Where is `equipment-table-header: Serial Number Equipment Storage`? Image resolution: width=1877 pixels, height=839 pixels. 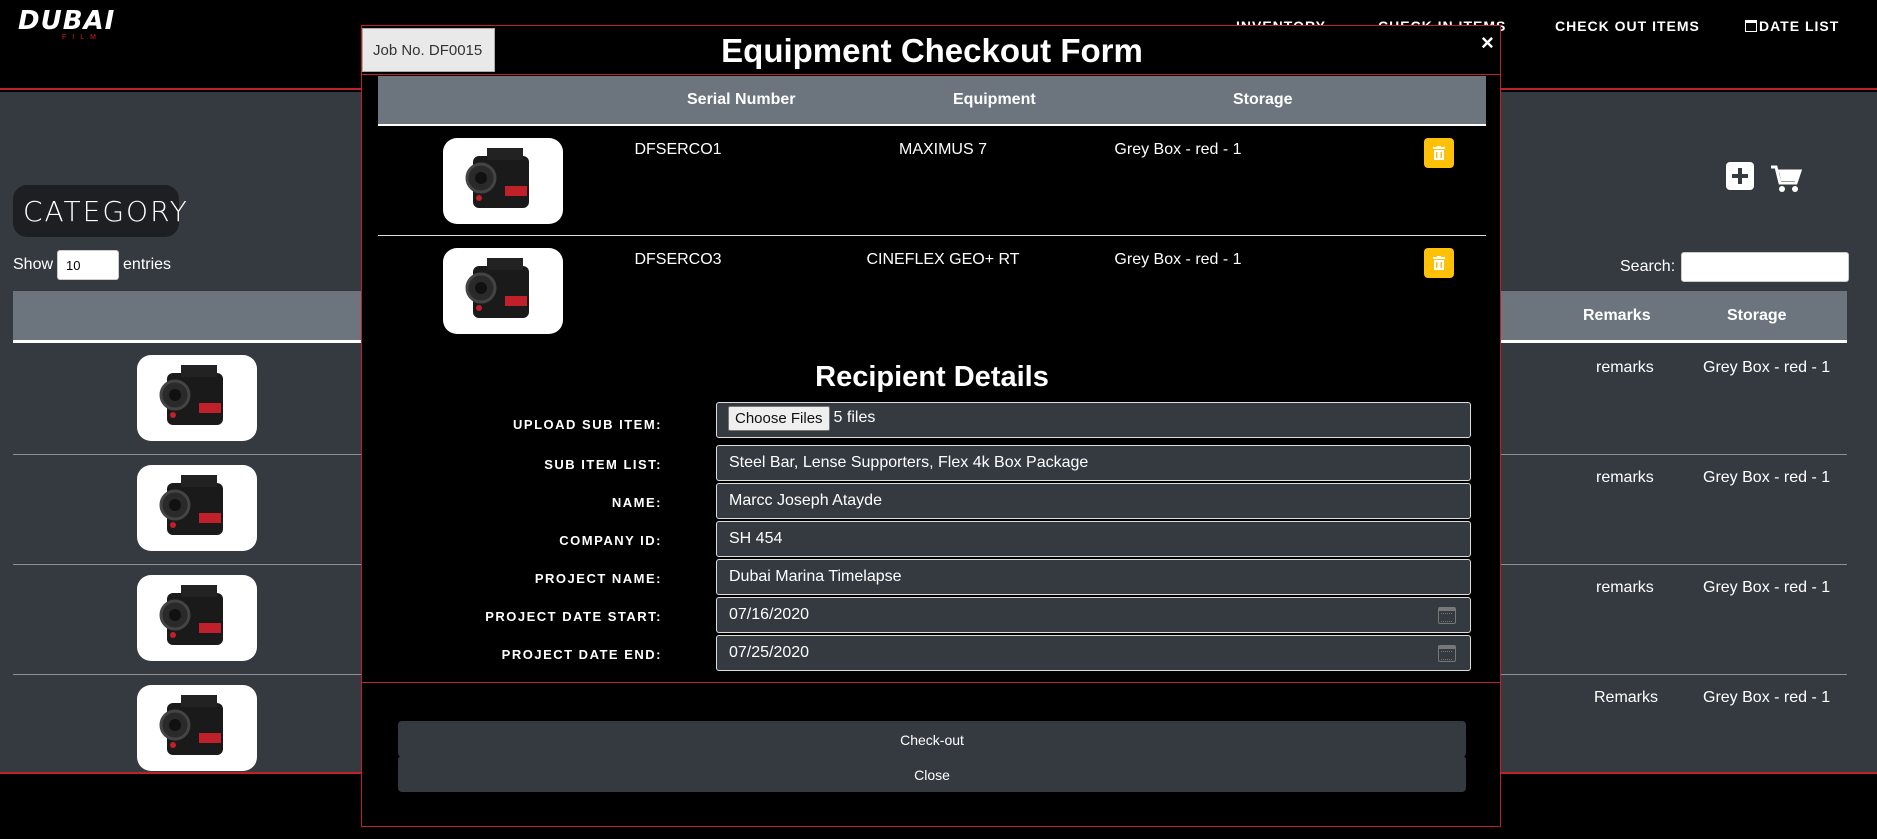
equipment-table-header: Serial Number Equipment Storage is located at coordinates (932, 101).